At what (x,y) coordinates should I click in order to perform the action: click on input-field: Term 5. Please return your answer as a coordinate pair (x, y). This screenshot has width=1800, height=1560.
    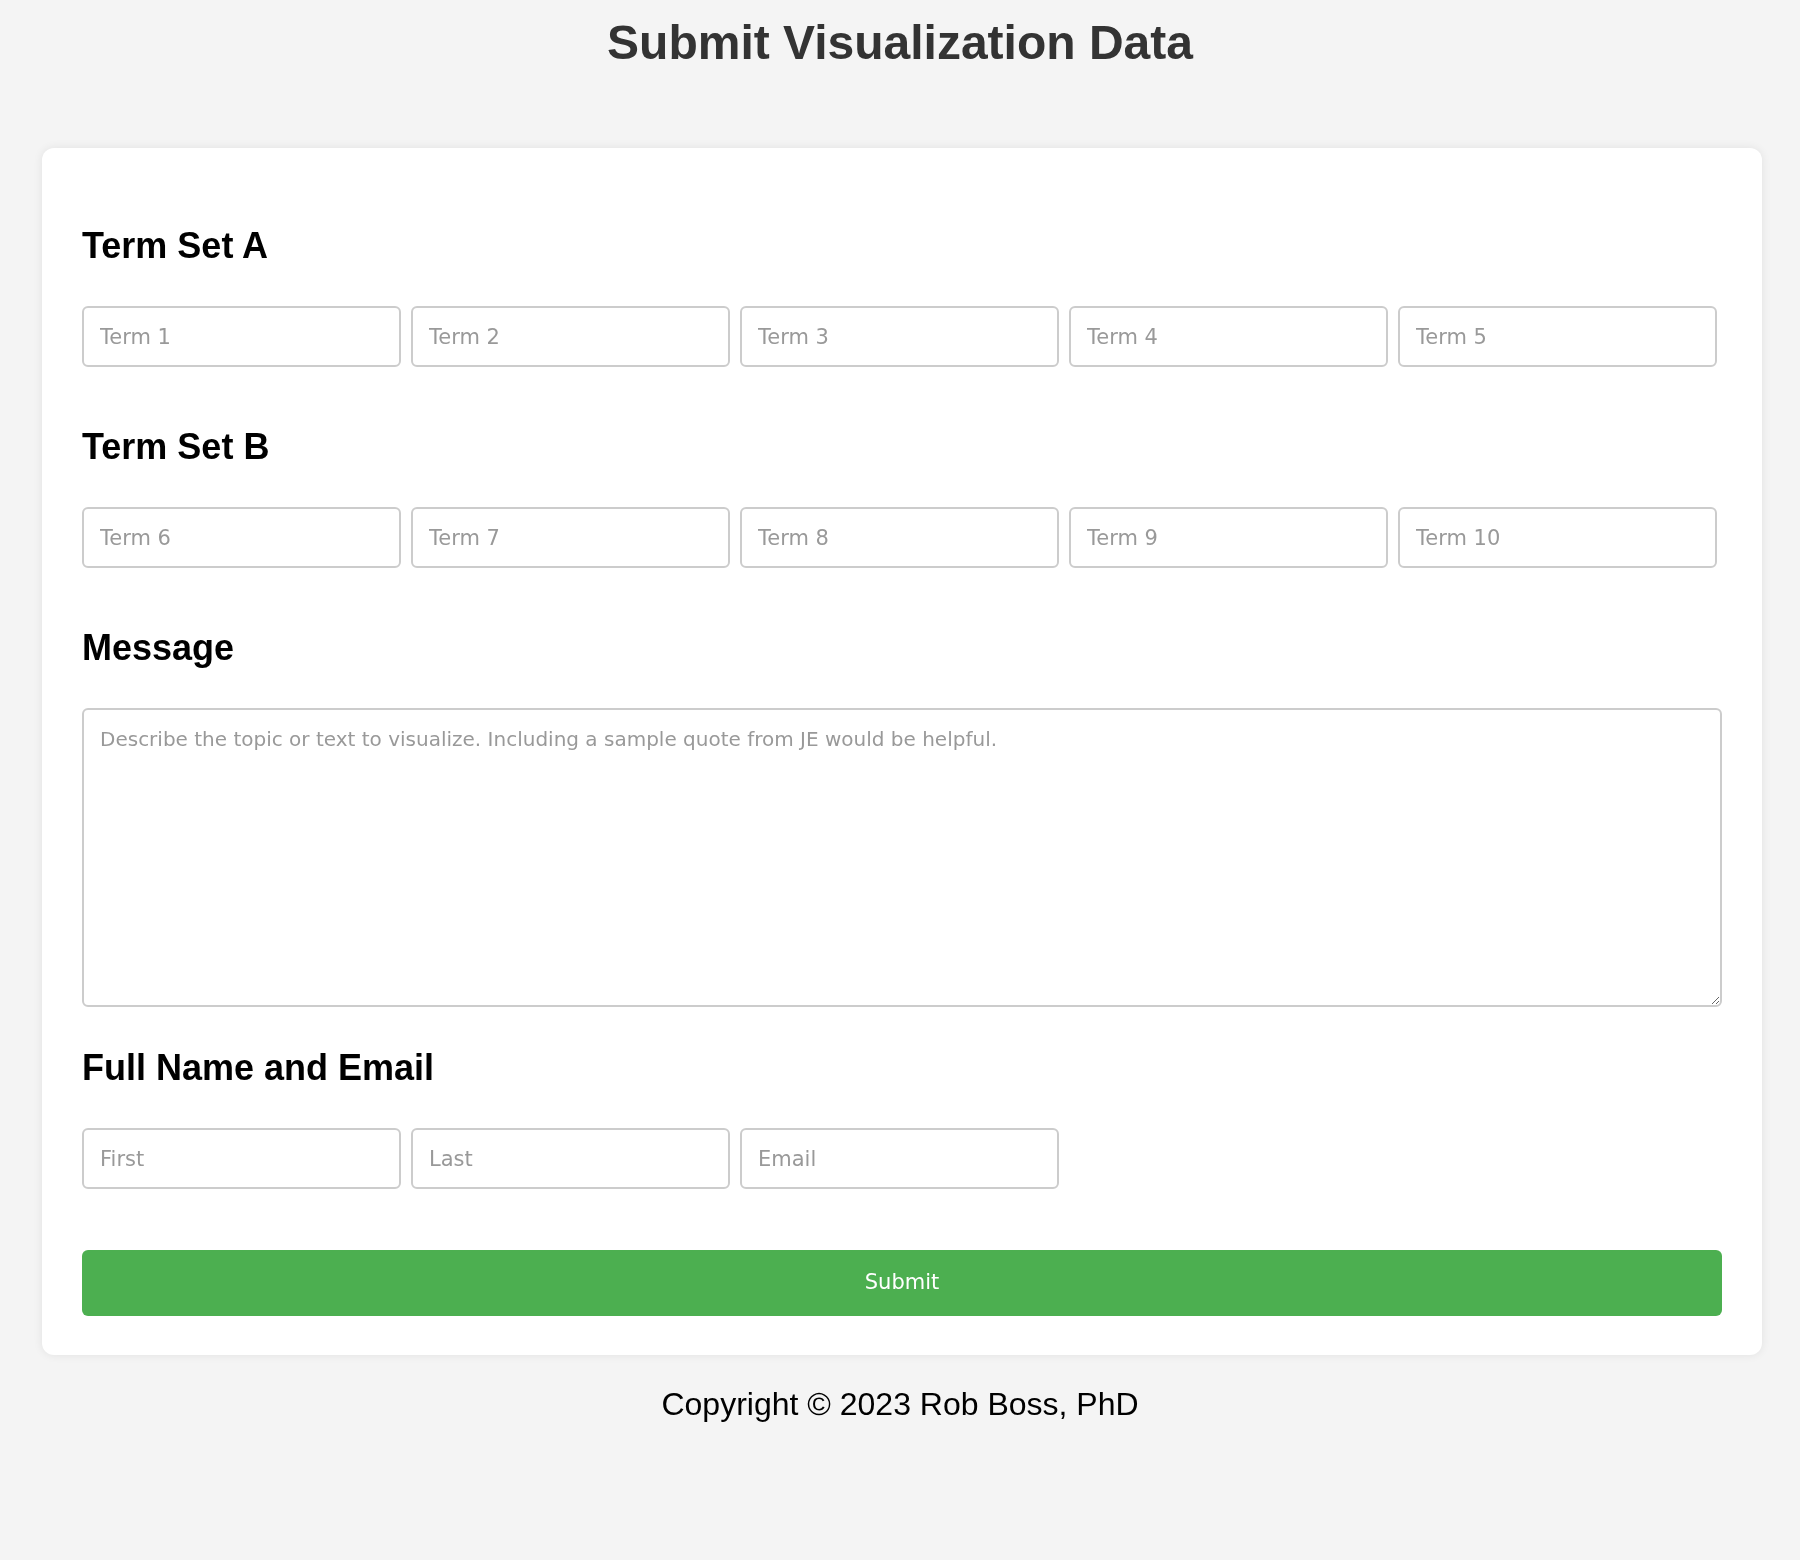
    Looking at the image, I should click on (1557, 336).